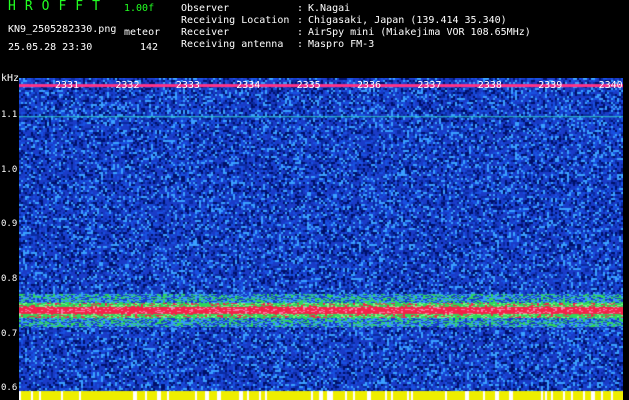 The width and height of the screenshot is (629, 400). What do you see at coordinates (419, 32) in the screenshot?
I see `receiver-value: AirSpy mini (Miakejima VOR 108.65MHz)` at bounding box center [419, 32].